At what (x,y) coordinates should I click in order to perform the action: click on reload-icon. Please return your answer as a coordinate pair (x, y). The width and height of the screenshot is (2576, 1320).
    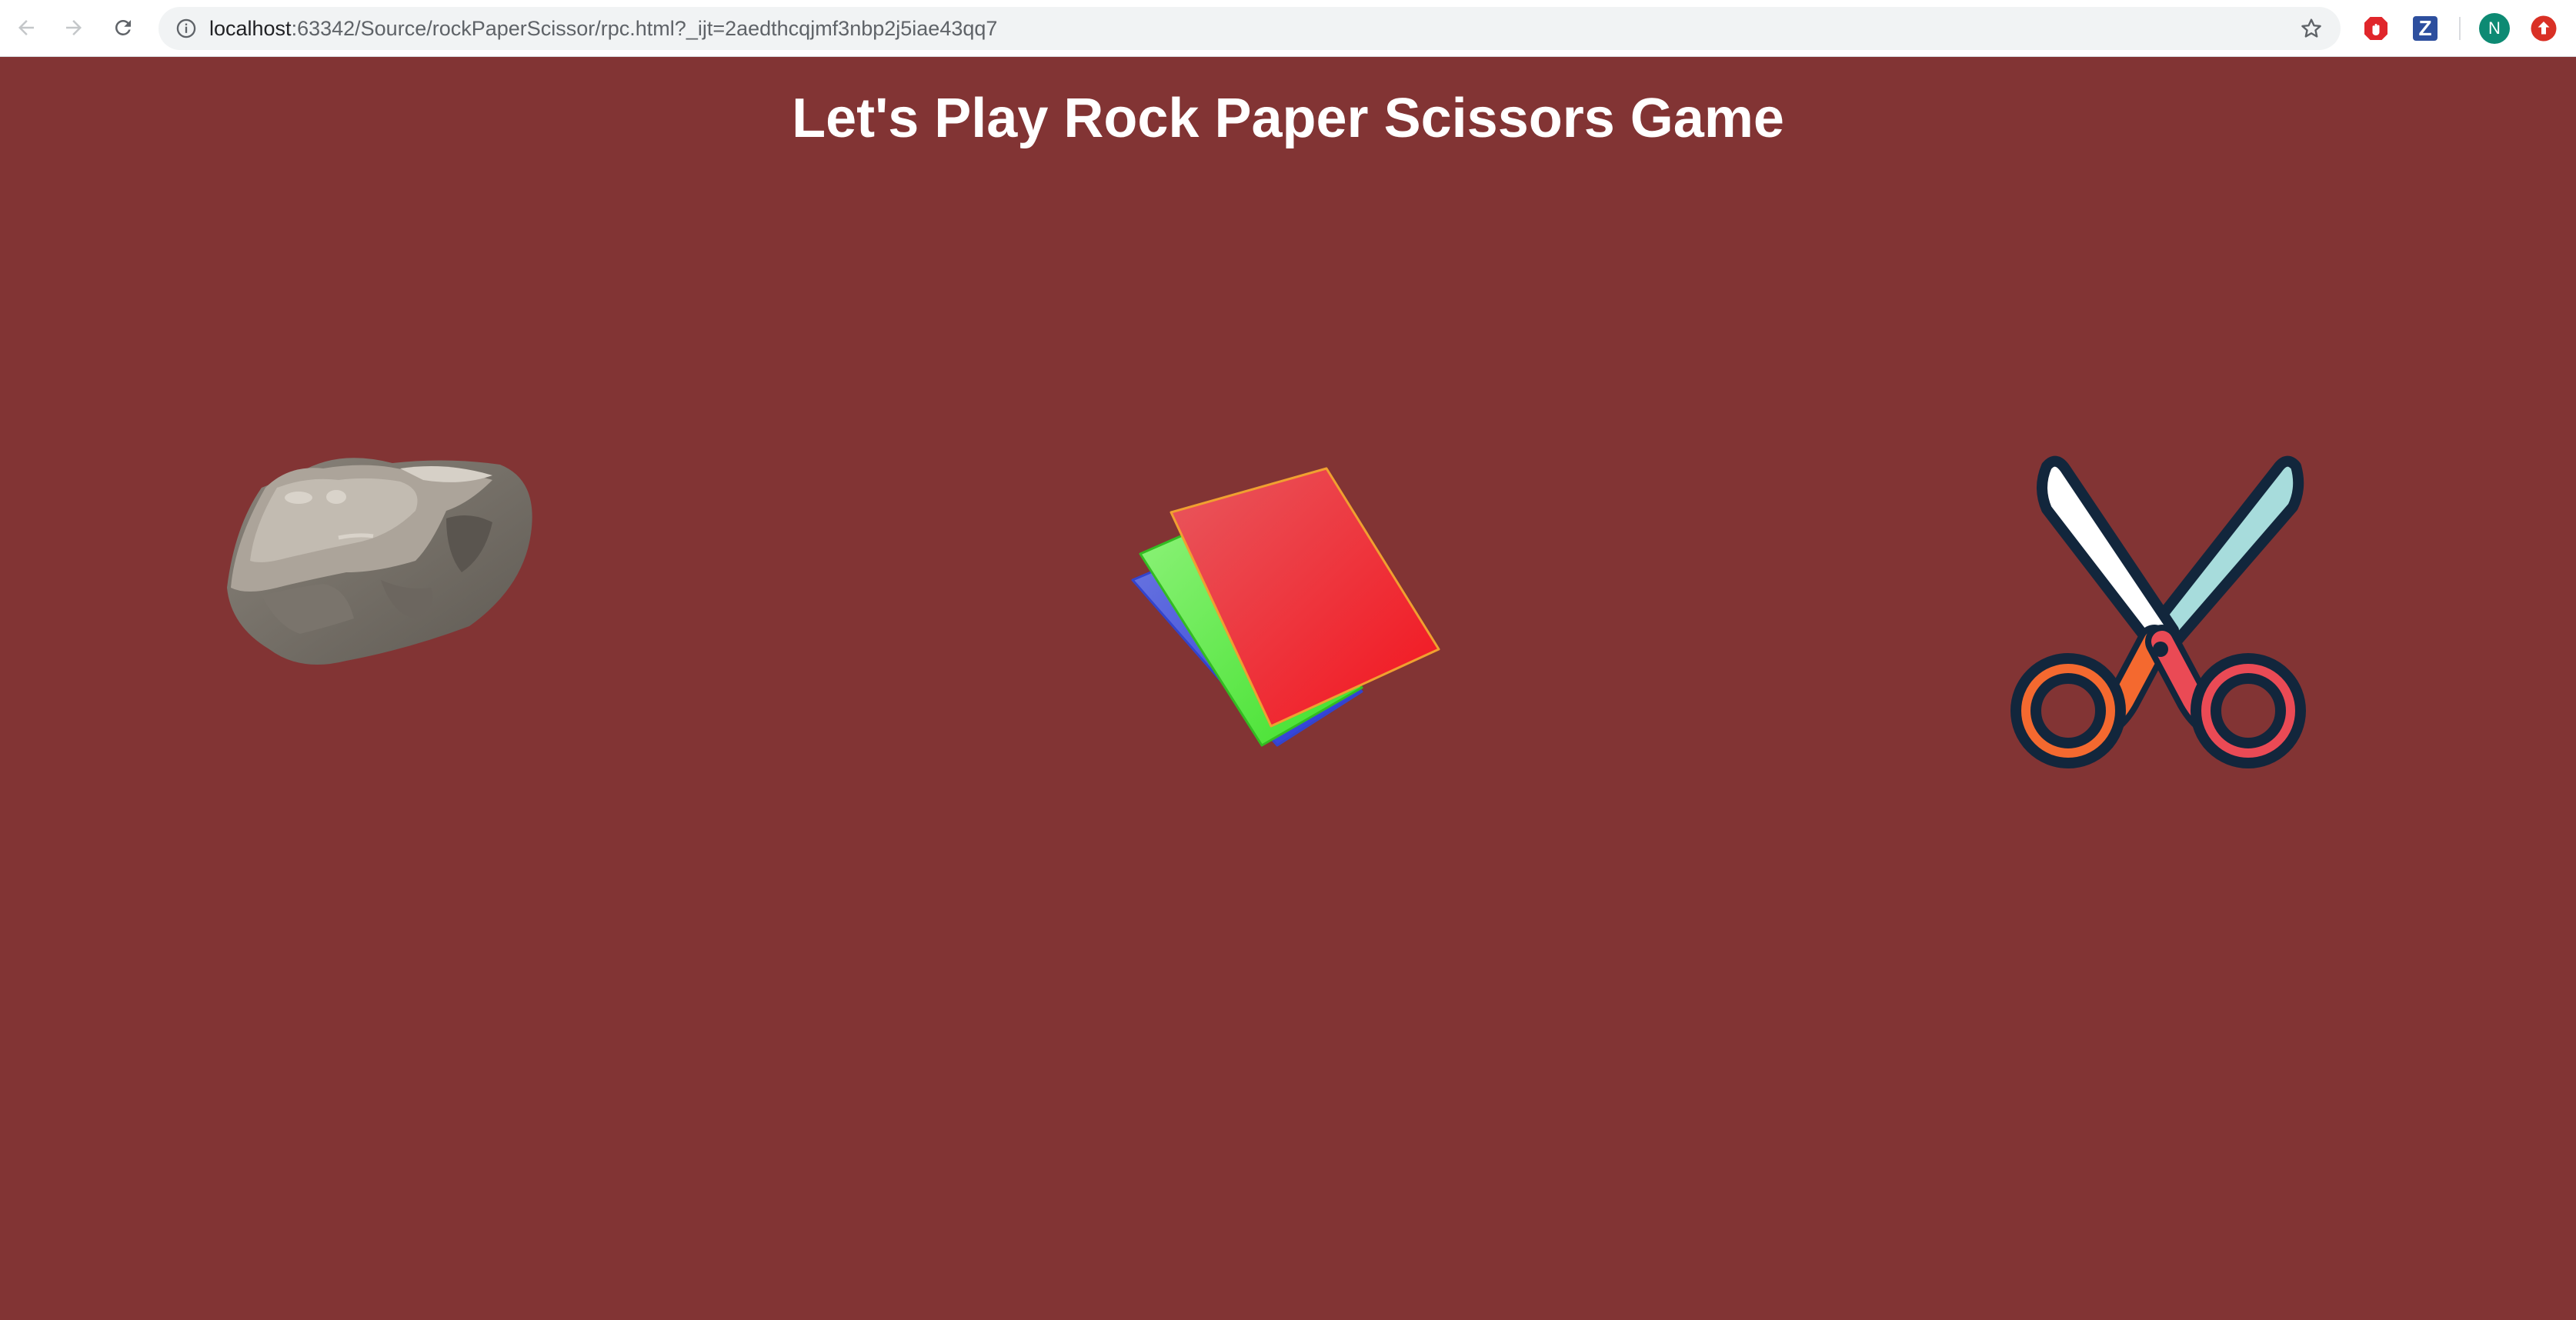
    Looking at the image, I should click on (123, 27).